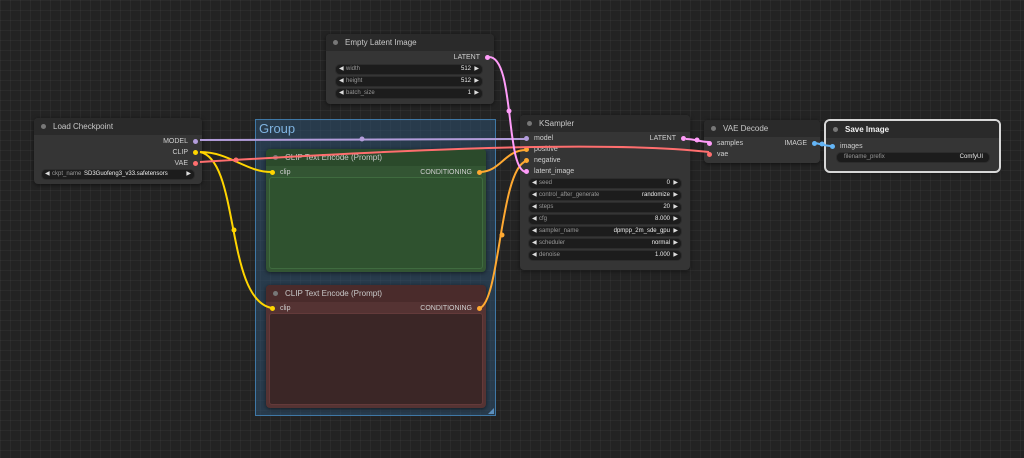 The height and width of the screenshot is (458, 1024). I want to click on steps-widget: ◀ steps 20 ▶, so click(605, 207).